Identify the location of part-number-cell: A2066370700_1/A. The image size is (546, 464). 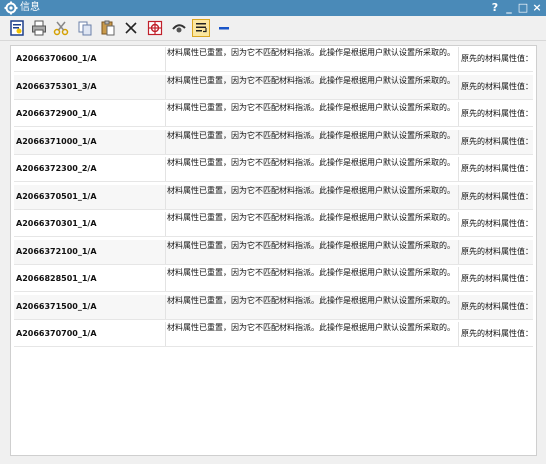
(90, 334).